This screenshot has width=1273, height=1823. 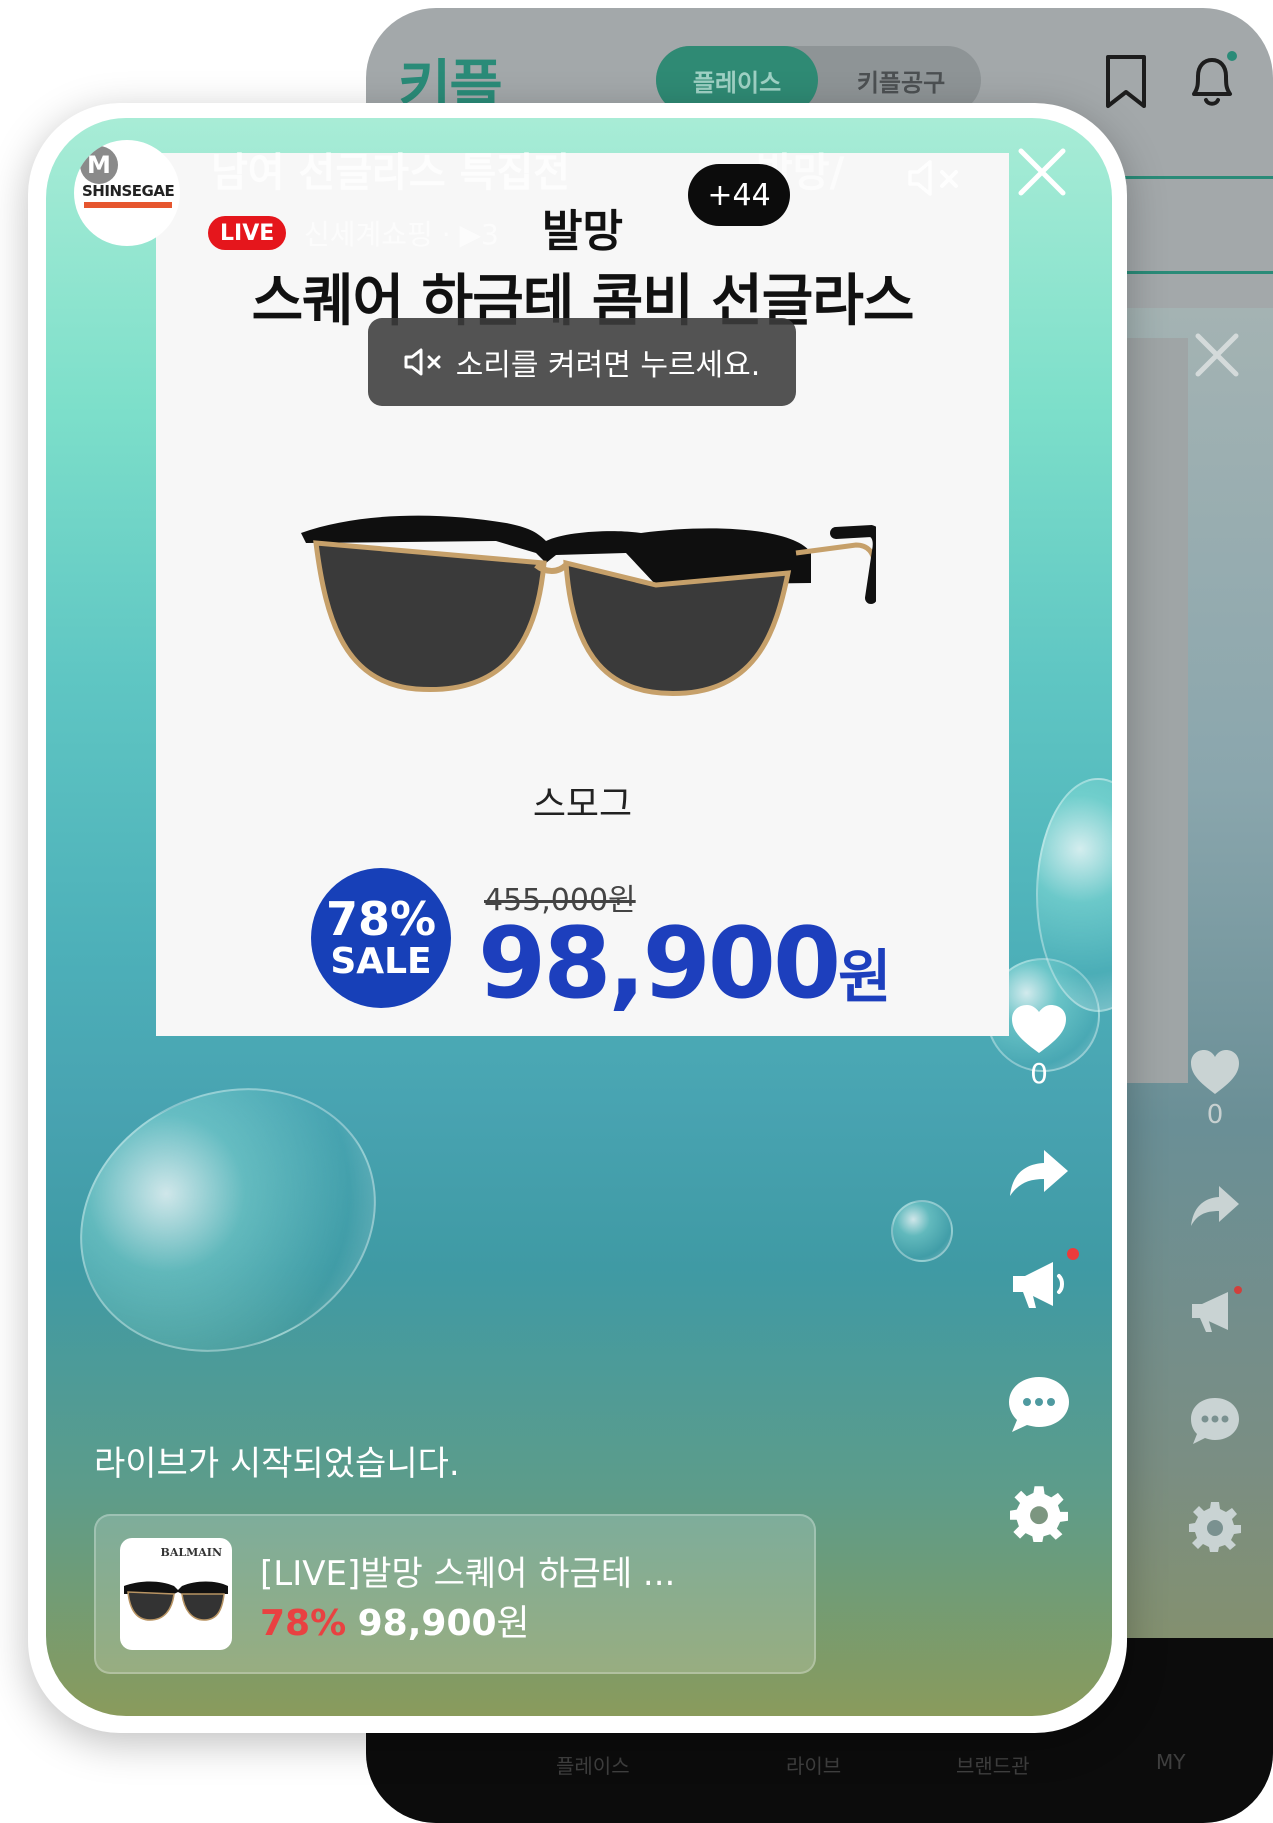 I want to click on thumbnail-brand: BALMAIN, so click(x=191, y=1552).